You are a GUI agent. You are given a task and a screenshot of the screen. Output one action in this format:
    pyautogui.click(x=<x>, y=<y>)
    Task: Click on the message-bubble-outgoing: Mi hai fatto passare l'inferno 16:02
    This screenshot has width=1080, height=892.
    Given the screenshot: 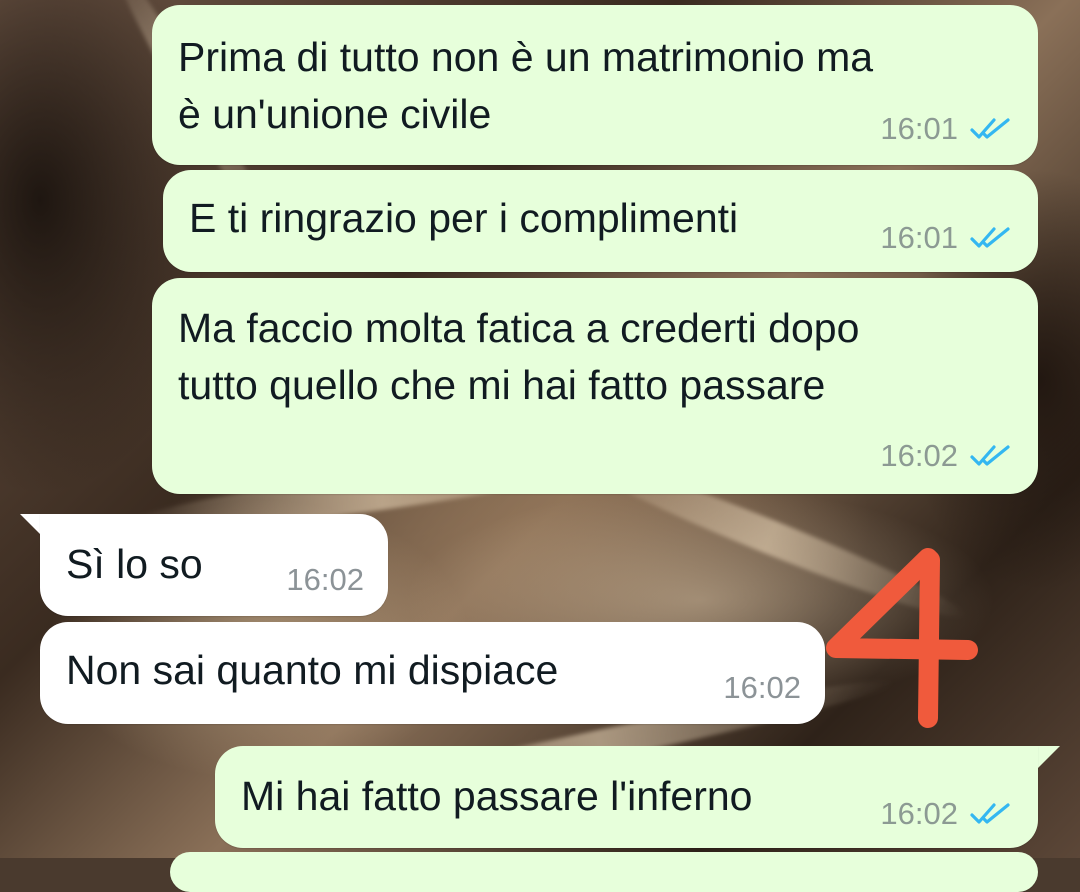 What is the action you would take?
    pyautogui.click(x=626, y=797)
    